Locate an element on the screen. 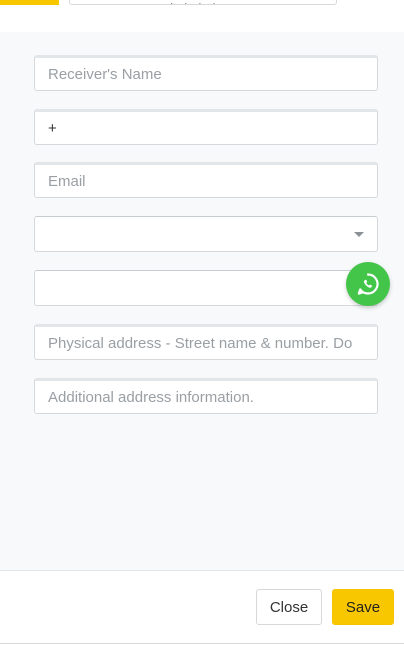  top-accent-tab is located at coordinates (29, 2).